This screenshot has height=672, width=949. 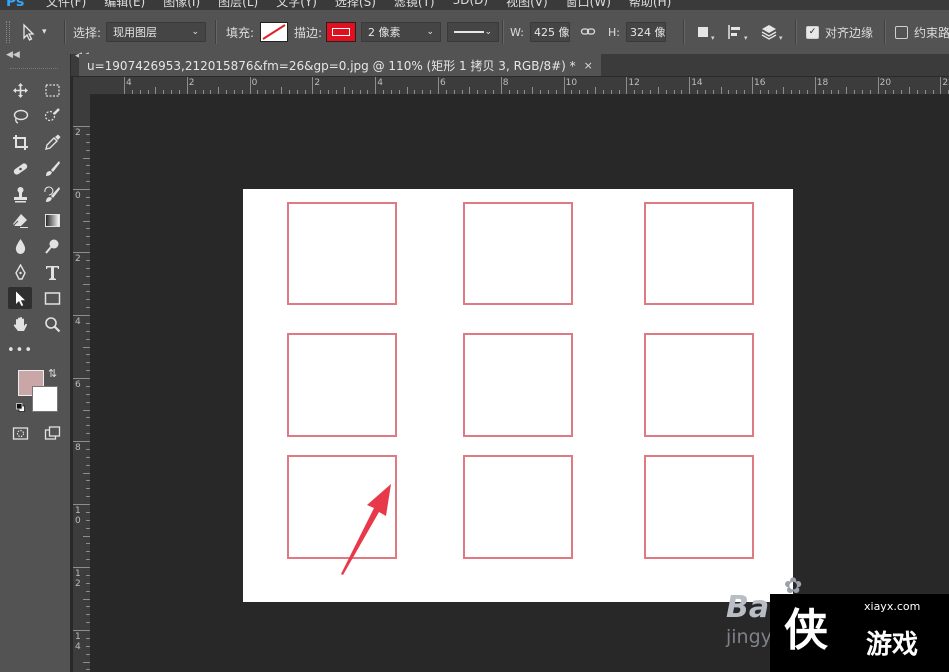 What do you see at coordinates (519, 86) in the screenshot?
I see `horizontal-ruler: 420246810121416182022` at bounding box center [519, 86].